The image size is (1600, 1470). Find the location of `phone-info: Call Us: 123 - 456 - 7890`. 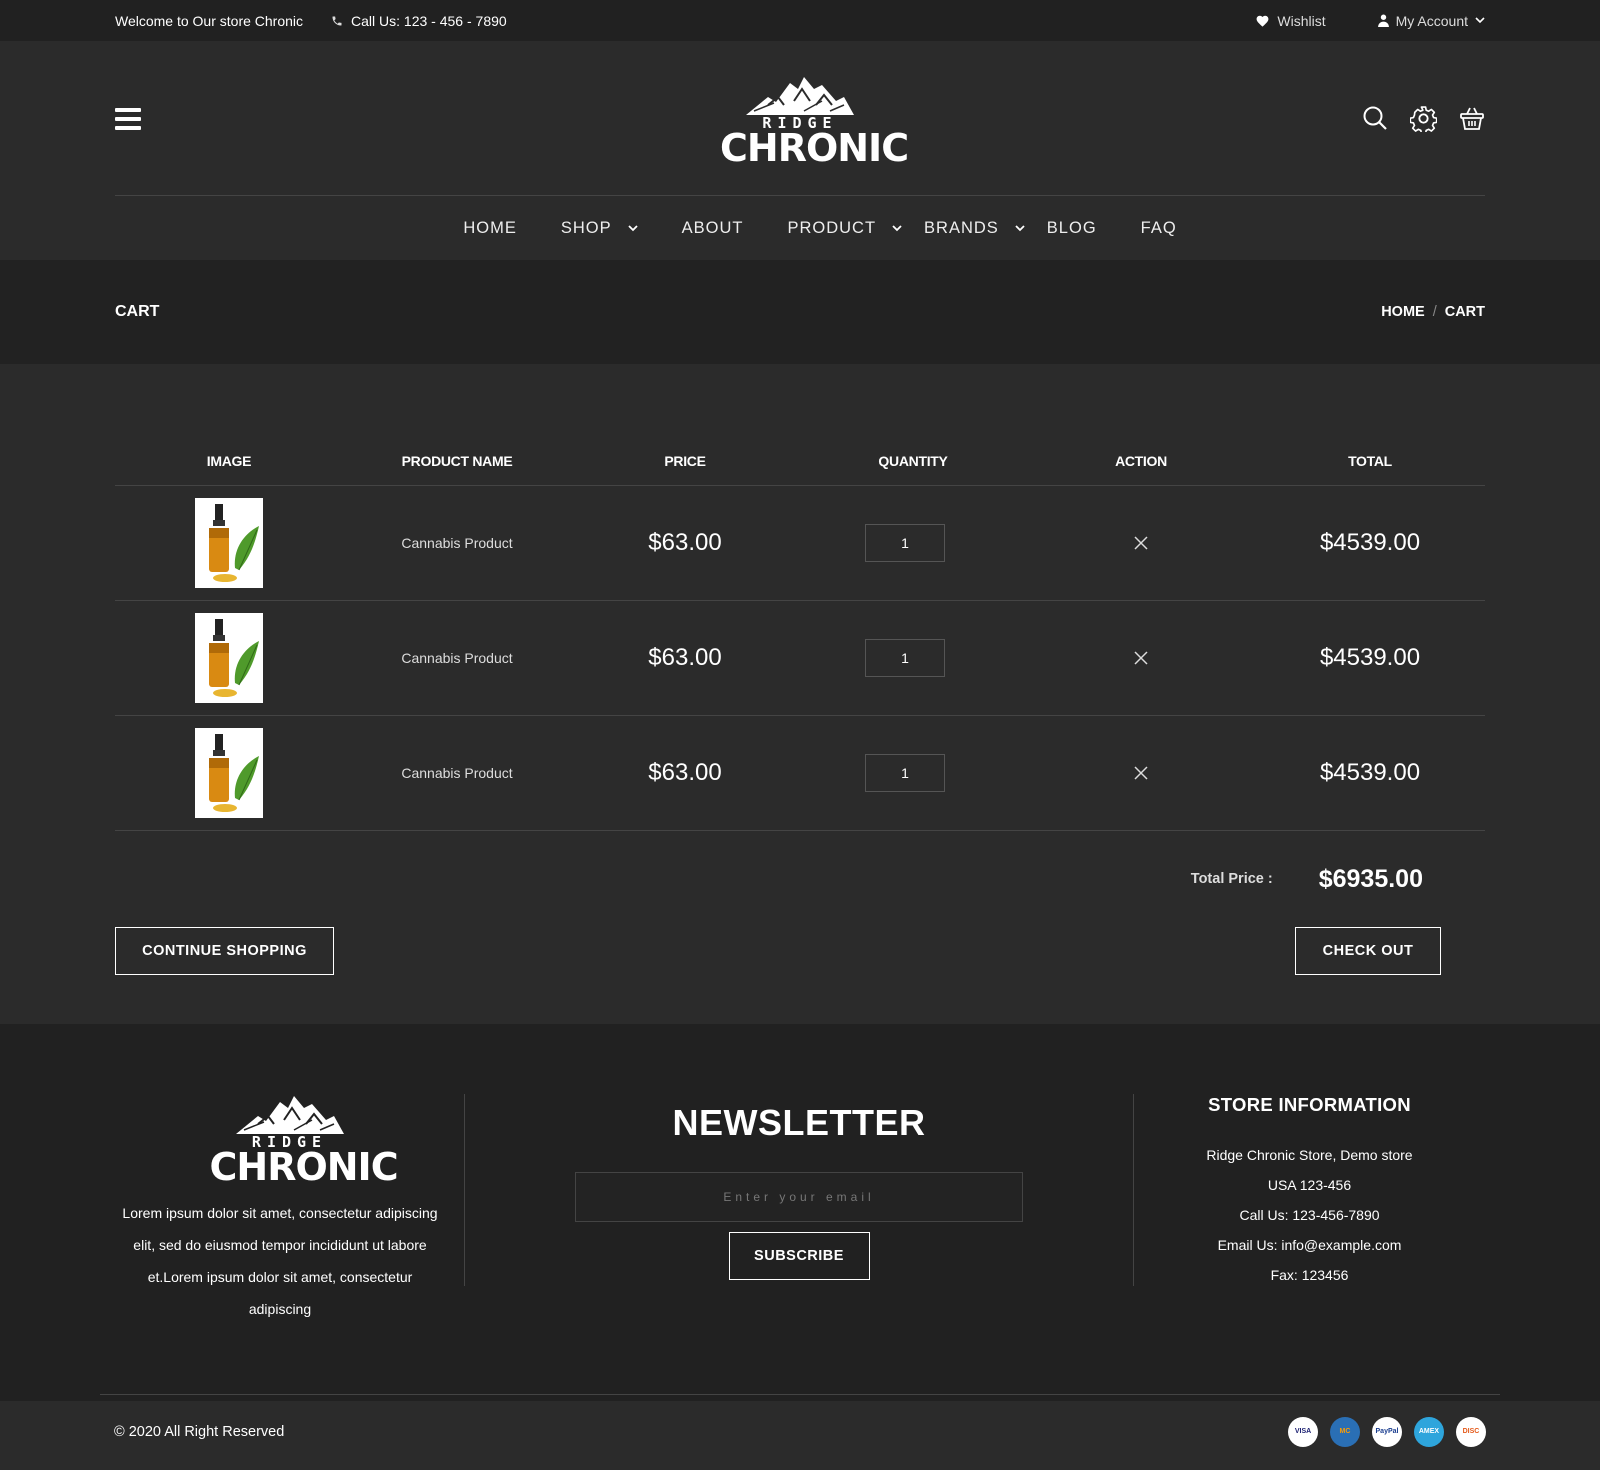

phone-info: Call Us: 123 - 456 - 7890 is located at coordinates (419, 21).